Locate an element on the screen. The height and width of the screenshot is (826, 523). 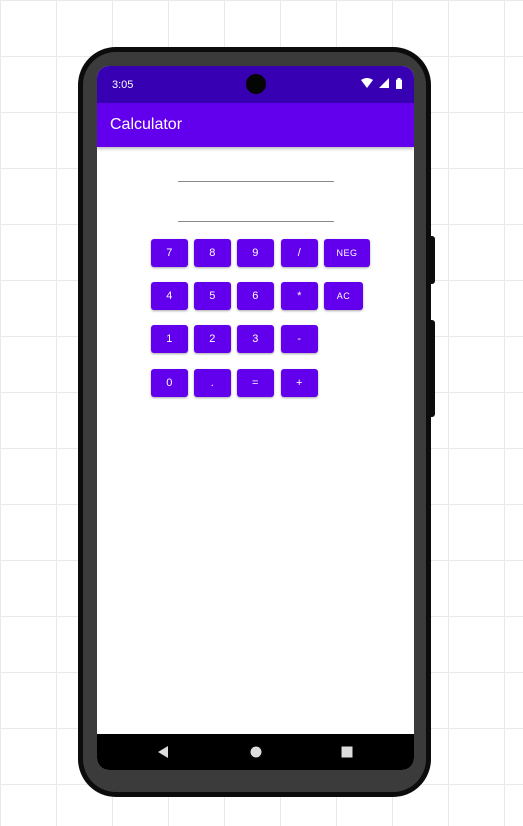
key-decimal: . is located at coordinates (212, 383).